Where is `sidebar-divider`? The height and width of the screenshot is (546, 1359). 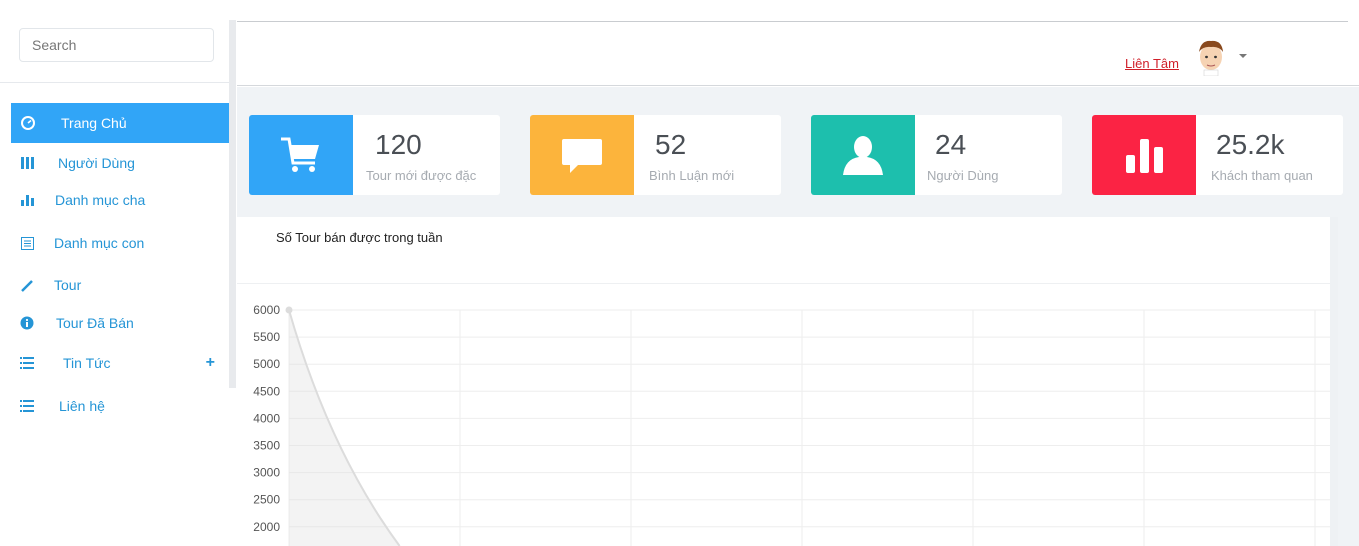 sidebar-divider is located at coordinates (114, 82).